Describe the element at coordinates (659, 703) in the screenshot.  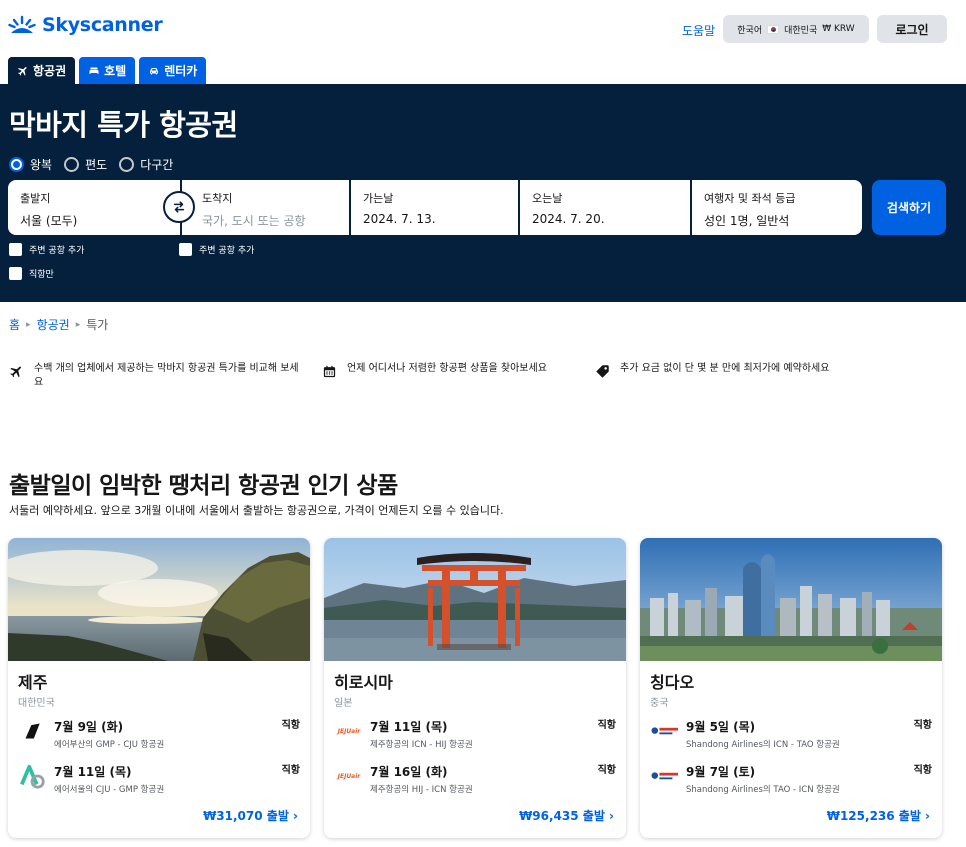
I see `destination-country: 중국` at that location.